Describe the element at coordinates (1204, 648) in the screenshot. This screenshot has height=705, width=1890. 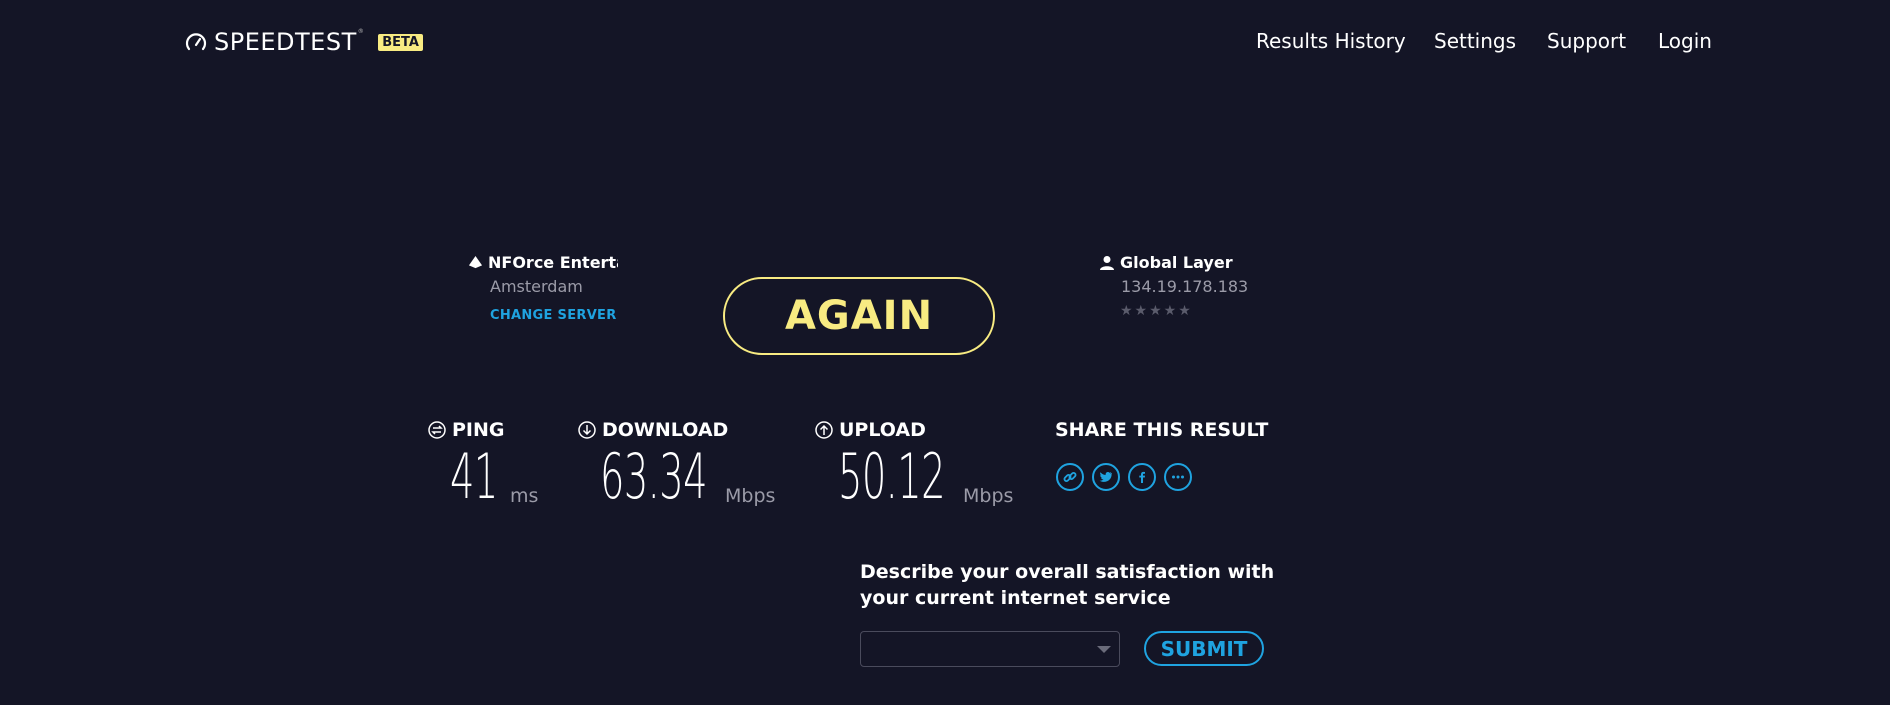
I see `submit-button: SUBMIT` at that location.